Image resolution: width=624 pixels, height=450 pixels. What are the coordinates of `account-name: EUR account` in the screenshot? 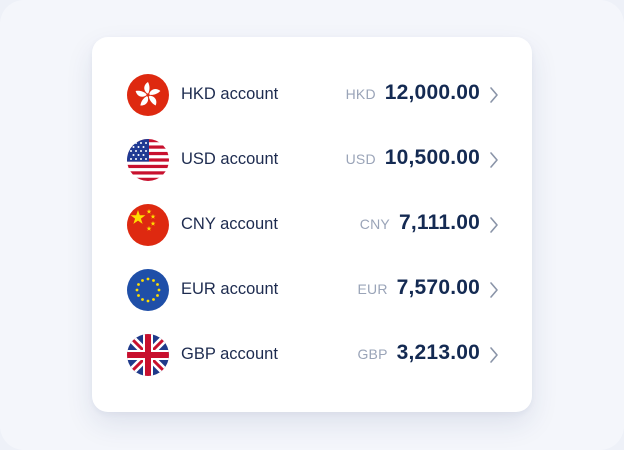 It's located at (230, 289).